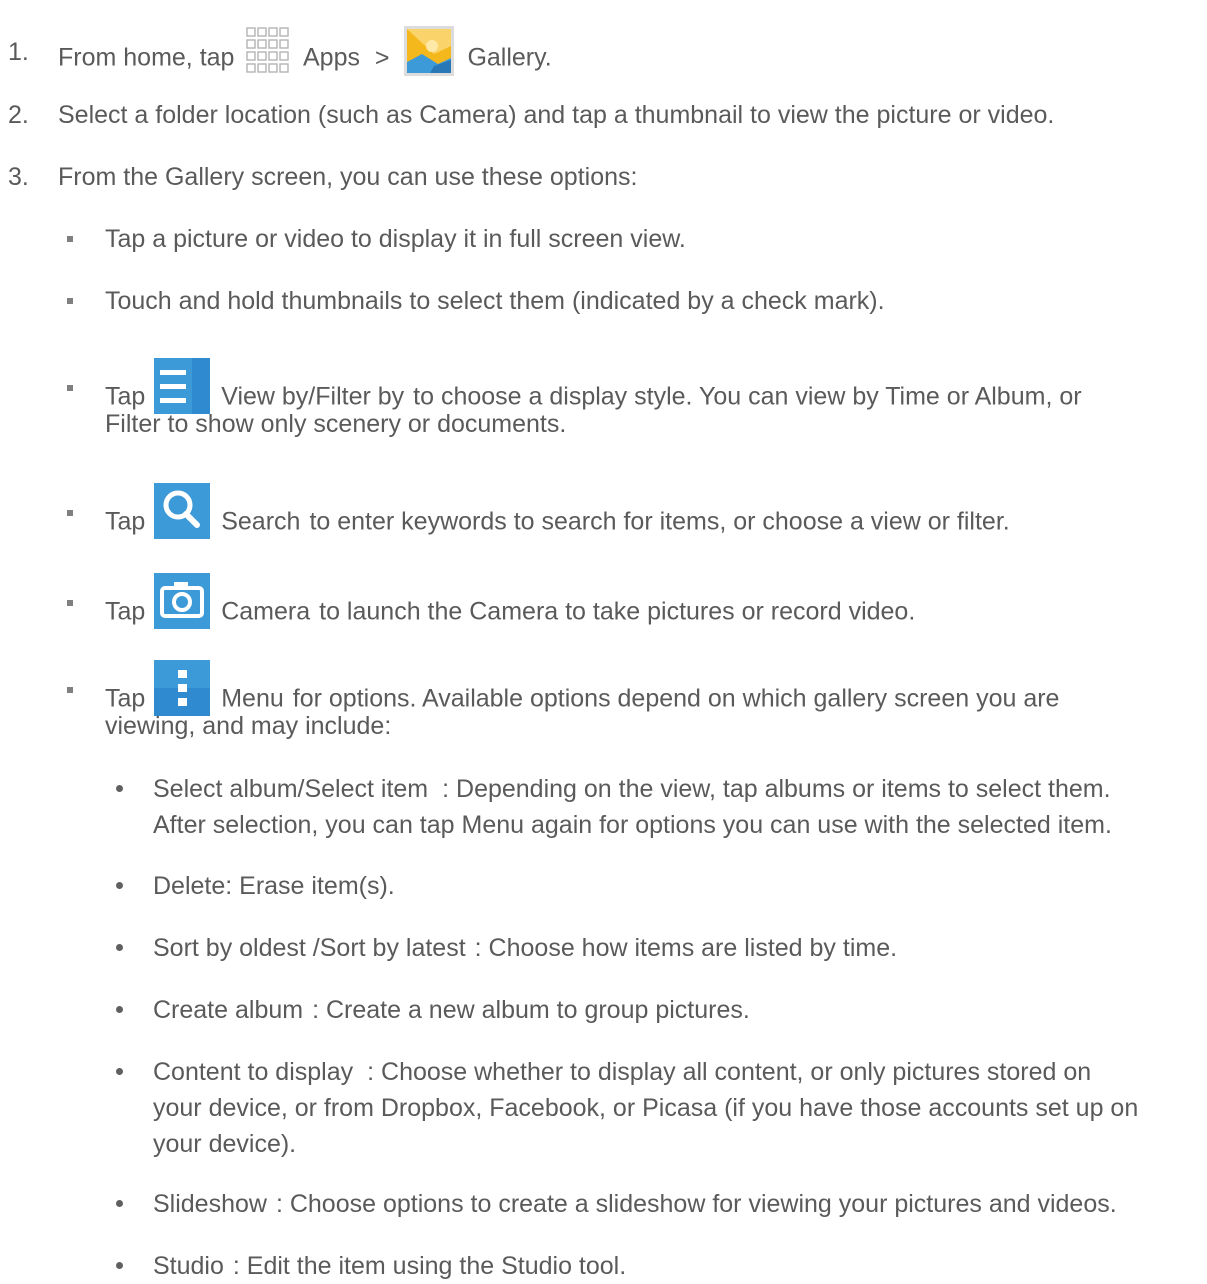  Describe the element at coordinates (182, 511) in the screenshot. I see `search-icon` at that location.